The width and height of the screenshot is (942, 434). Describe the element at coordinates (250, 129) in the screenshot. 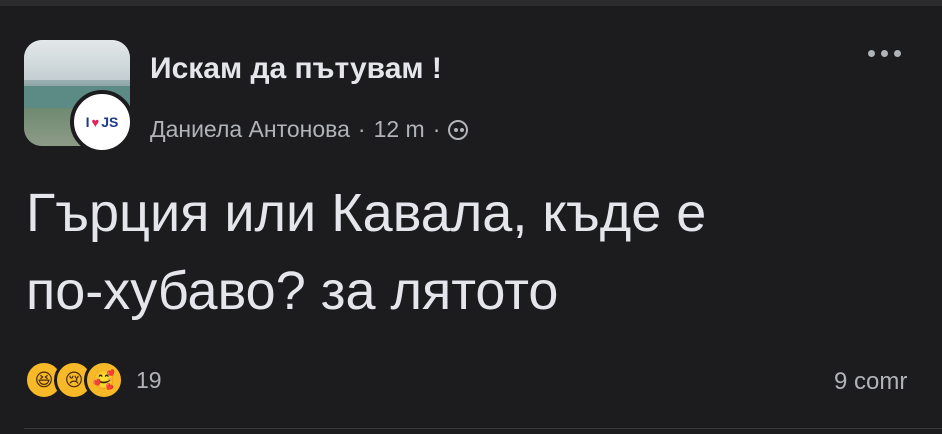

I see `author-name-link: Даниела Антонова` at that location.